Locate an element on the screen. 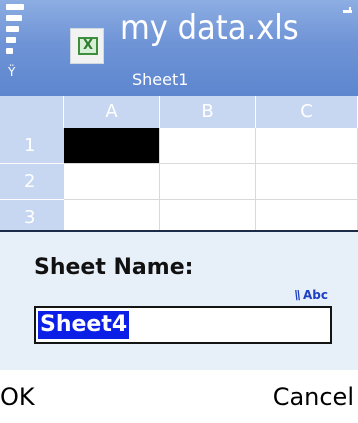 This screenshot has height=423, width=358. cell-b2 is located at coordinates (208, 182).